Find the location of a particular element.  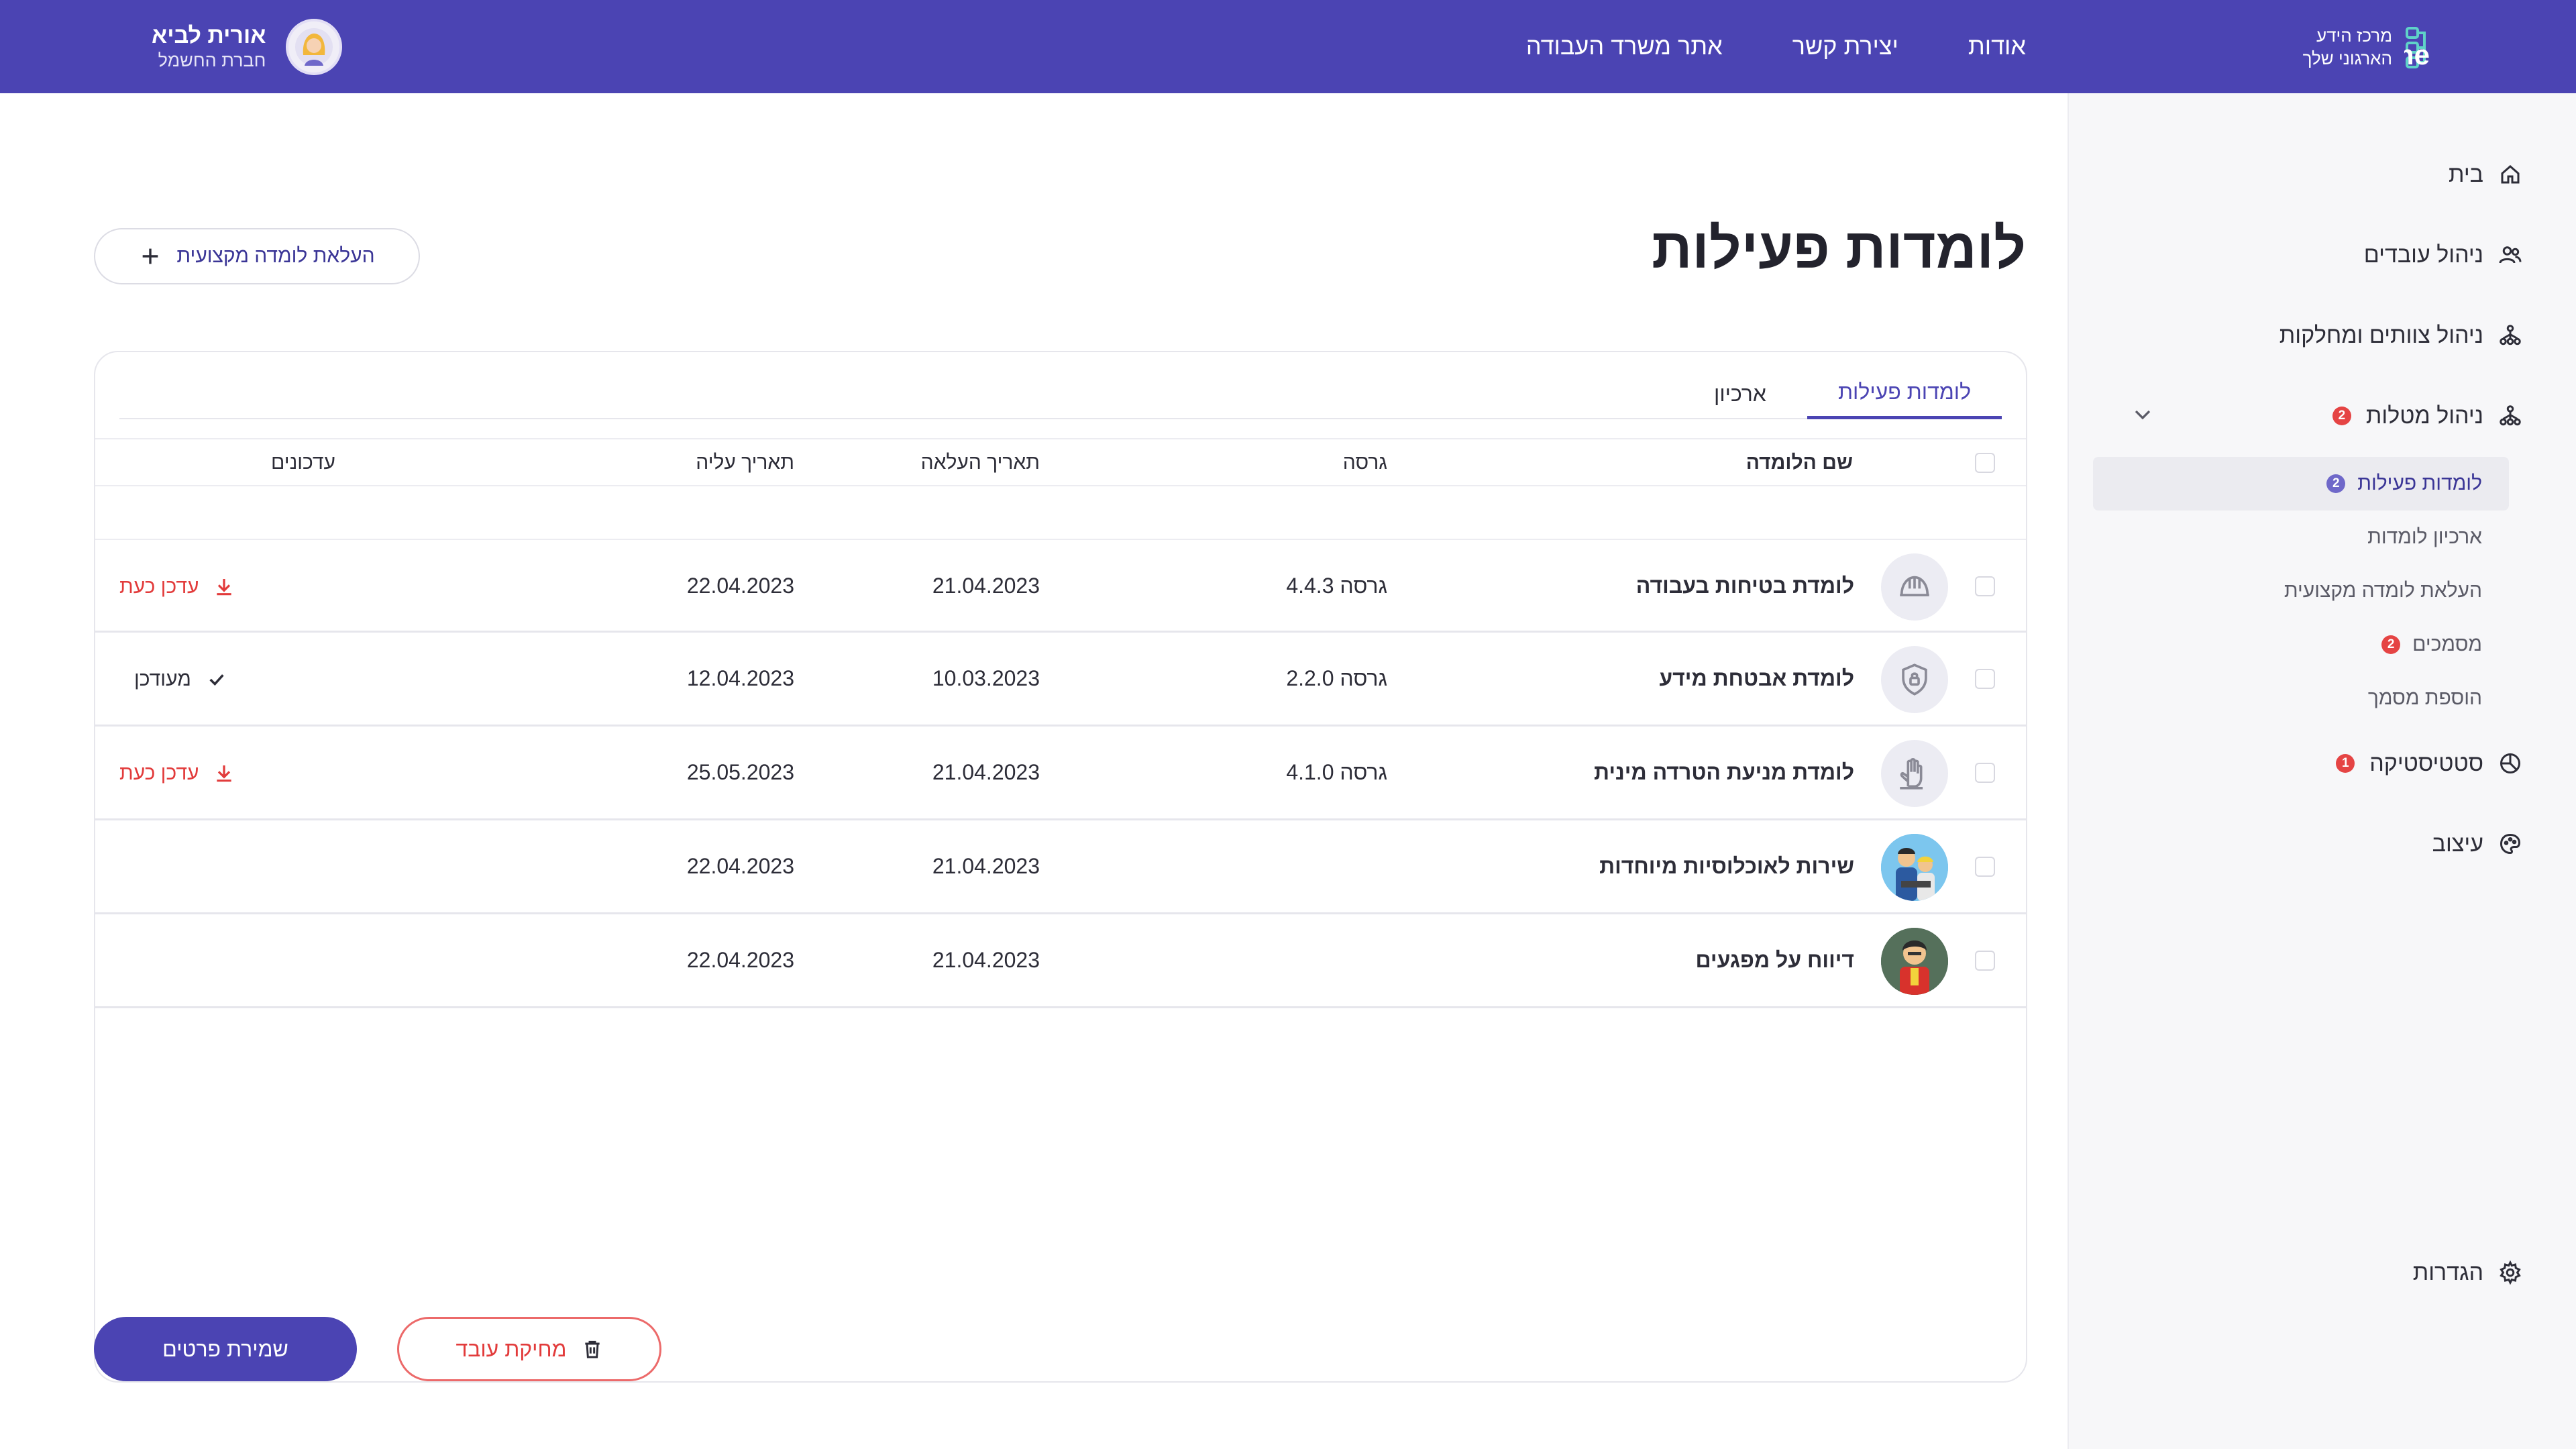

sidebar-item-employees: ניהול עובדים is located at coordinates (2443, 255).